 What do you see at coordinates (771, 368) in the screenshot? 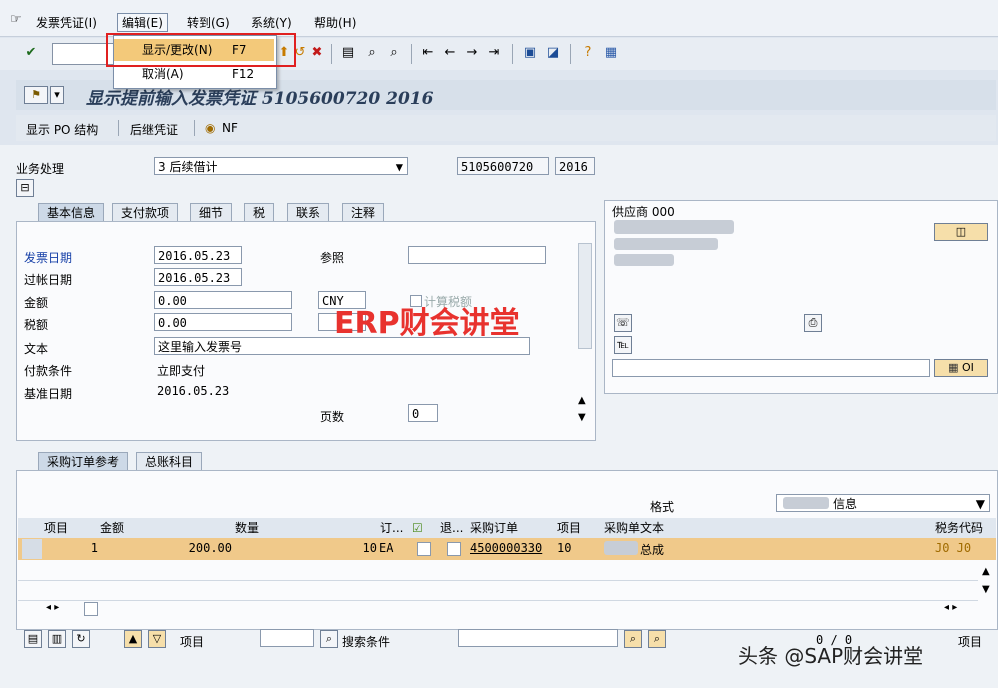
I see `vendor-bank-field` at bounding box center [771, 368].